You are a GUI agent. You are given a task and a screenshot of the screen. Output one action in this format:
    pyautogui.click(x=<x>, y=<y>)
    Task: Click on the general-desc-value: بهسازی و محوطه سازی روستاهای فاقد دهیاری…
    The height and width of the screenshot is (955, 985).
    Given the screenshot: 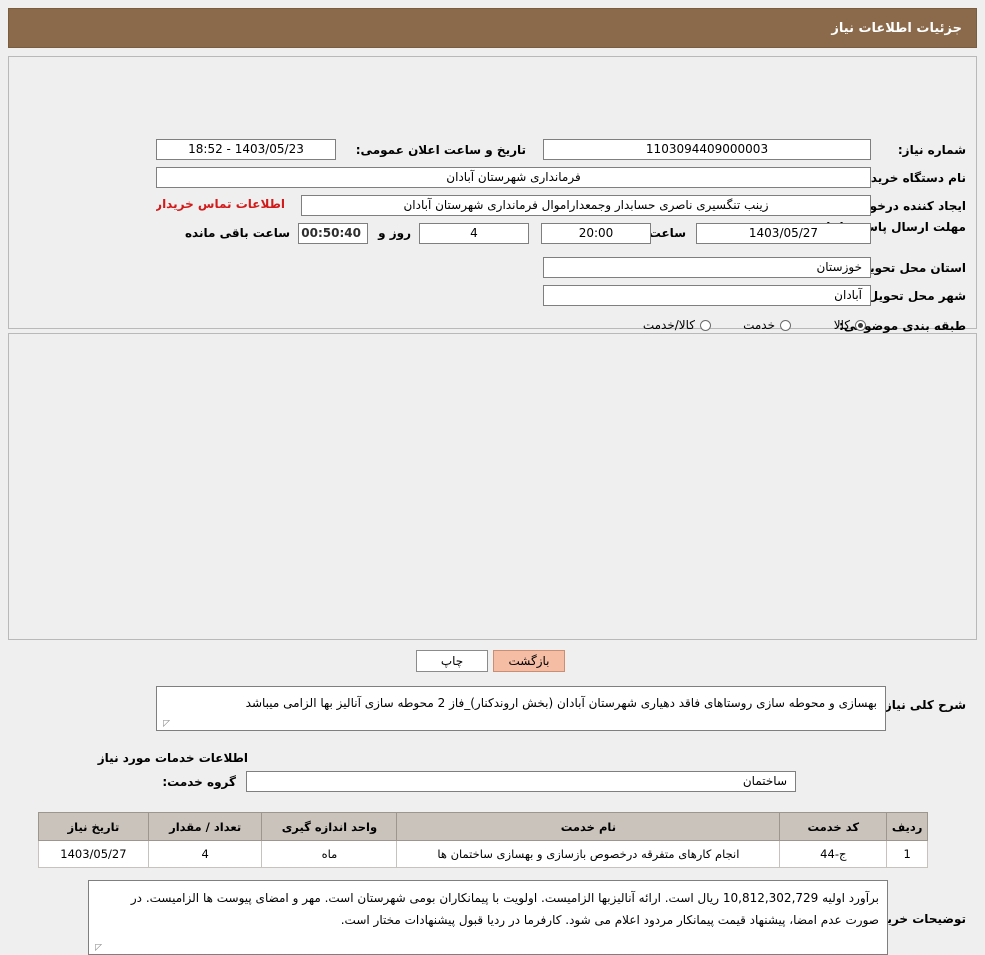 What is the action you would take?
    pyautogui.click(x=521, y=708)
    